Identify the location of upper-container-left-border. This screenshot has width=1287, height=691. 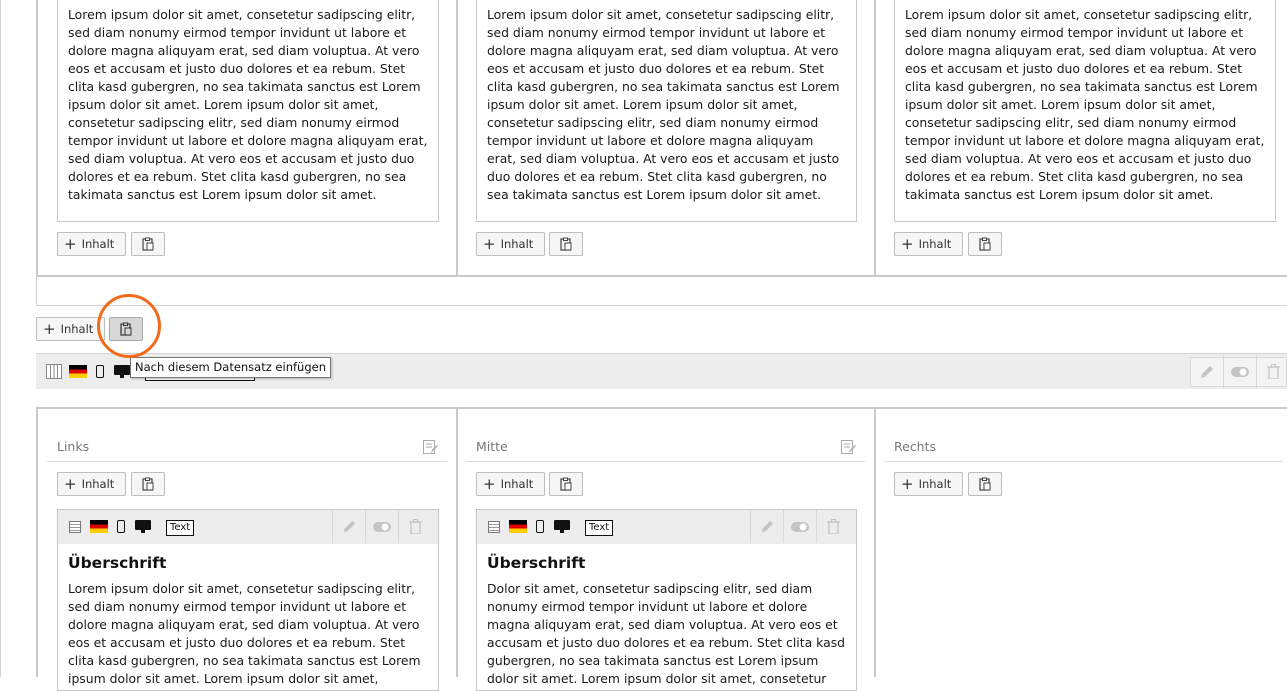
(36, 291).